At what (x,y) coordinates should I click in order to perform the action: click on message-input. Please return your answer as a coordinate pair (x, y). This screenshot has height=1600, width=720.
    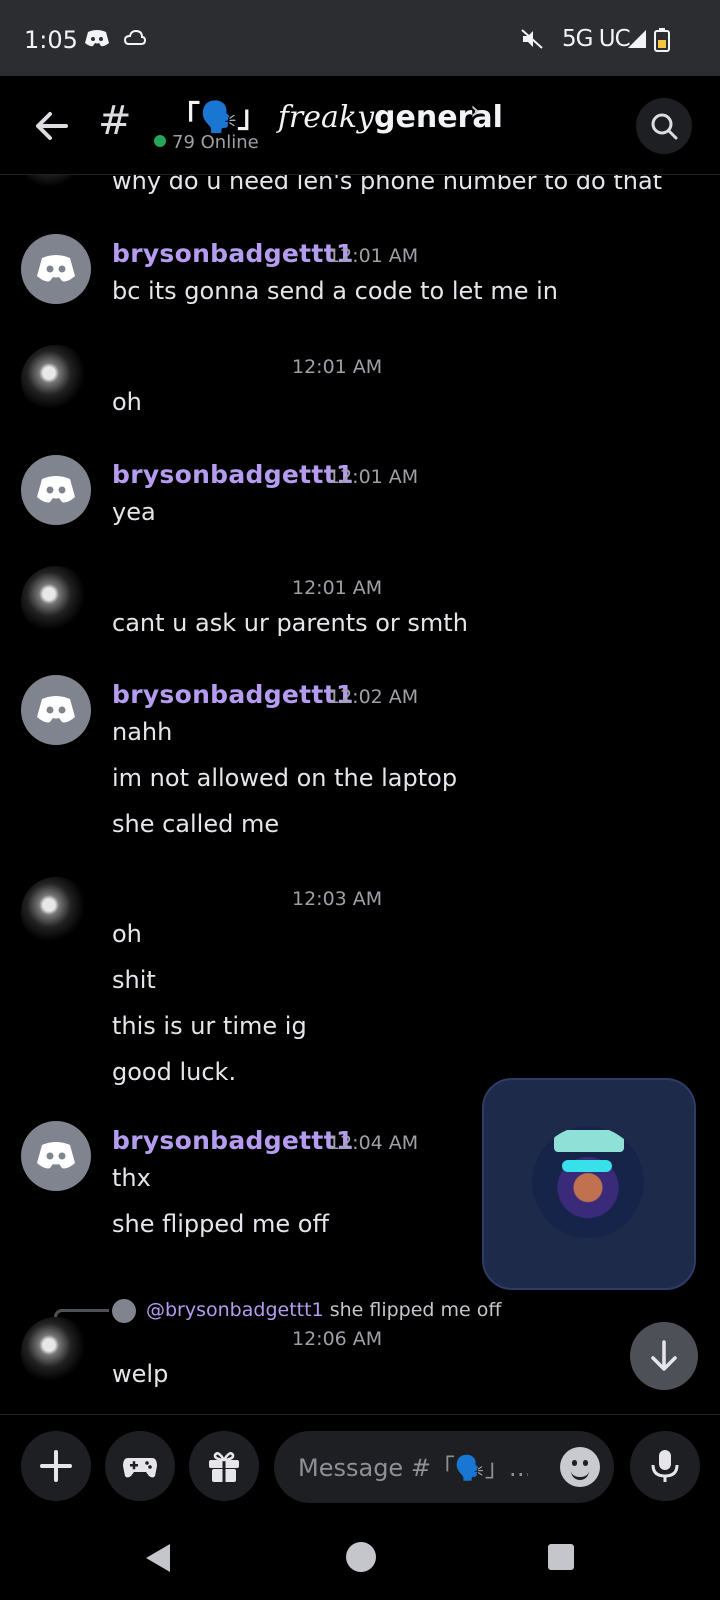
    Looking at the image, I should click on (413, 1468).